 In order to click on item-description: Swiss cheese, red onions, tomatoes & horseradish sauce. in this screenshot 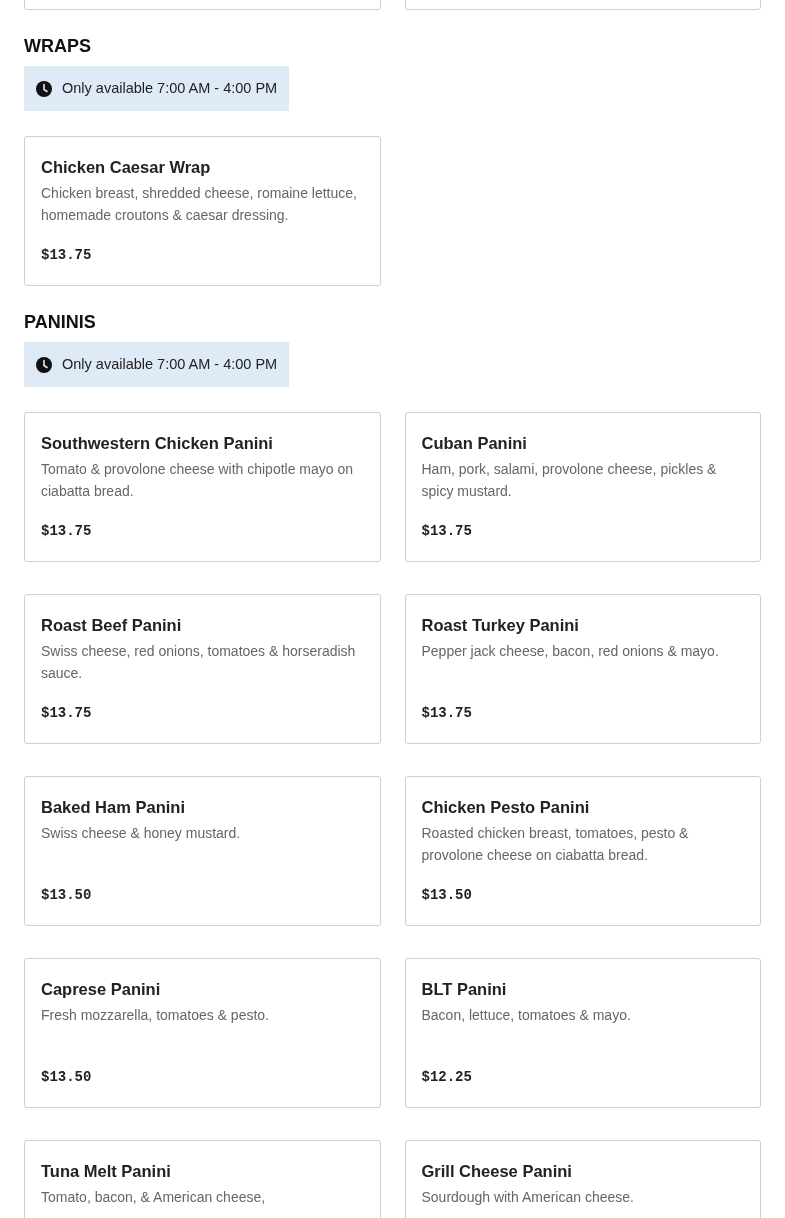, I will do `click(199, 662)`.